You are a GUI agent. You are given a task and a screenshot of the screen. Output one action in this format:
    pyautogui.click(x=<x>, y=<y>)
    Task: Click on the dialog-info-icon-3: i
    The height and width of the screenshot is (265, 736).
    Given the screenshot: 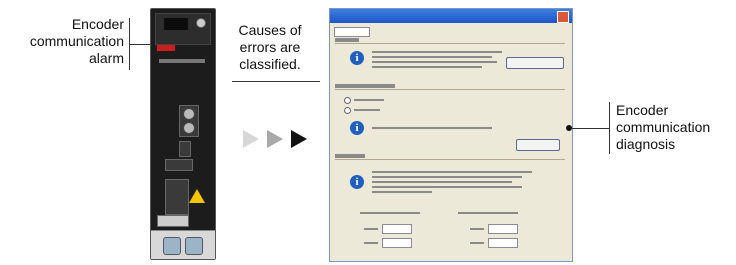 What is the action you would take?
    pyautogui.click(x=357, y=182)
    